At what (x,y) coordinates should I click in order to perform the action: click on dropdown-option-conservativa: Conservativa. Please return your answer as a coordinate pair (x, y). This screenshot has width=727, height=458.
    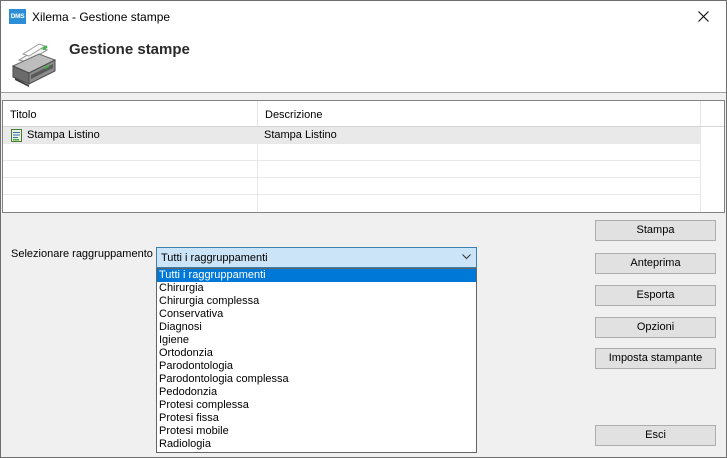
    Looking at the image, I should click on (316, 314).